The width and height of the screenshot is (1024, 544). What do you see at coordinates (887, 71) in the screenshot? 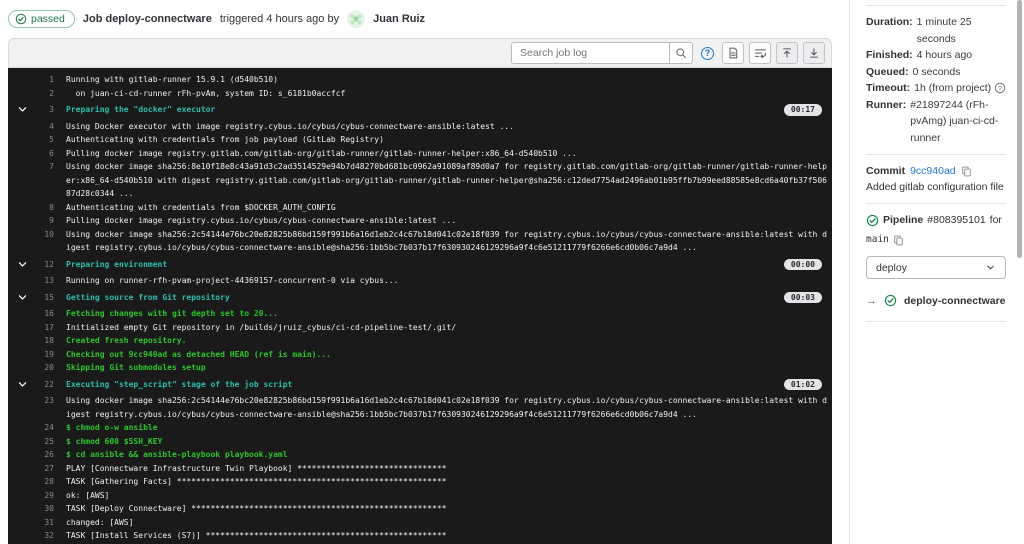
I see `detail-label: Queued:` at bounding box center [887, 71].